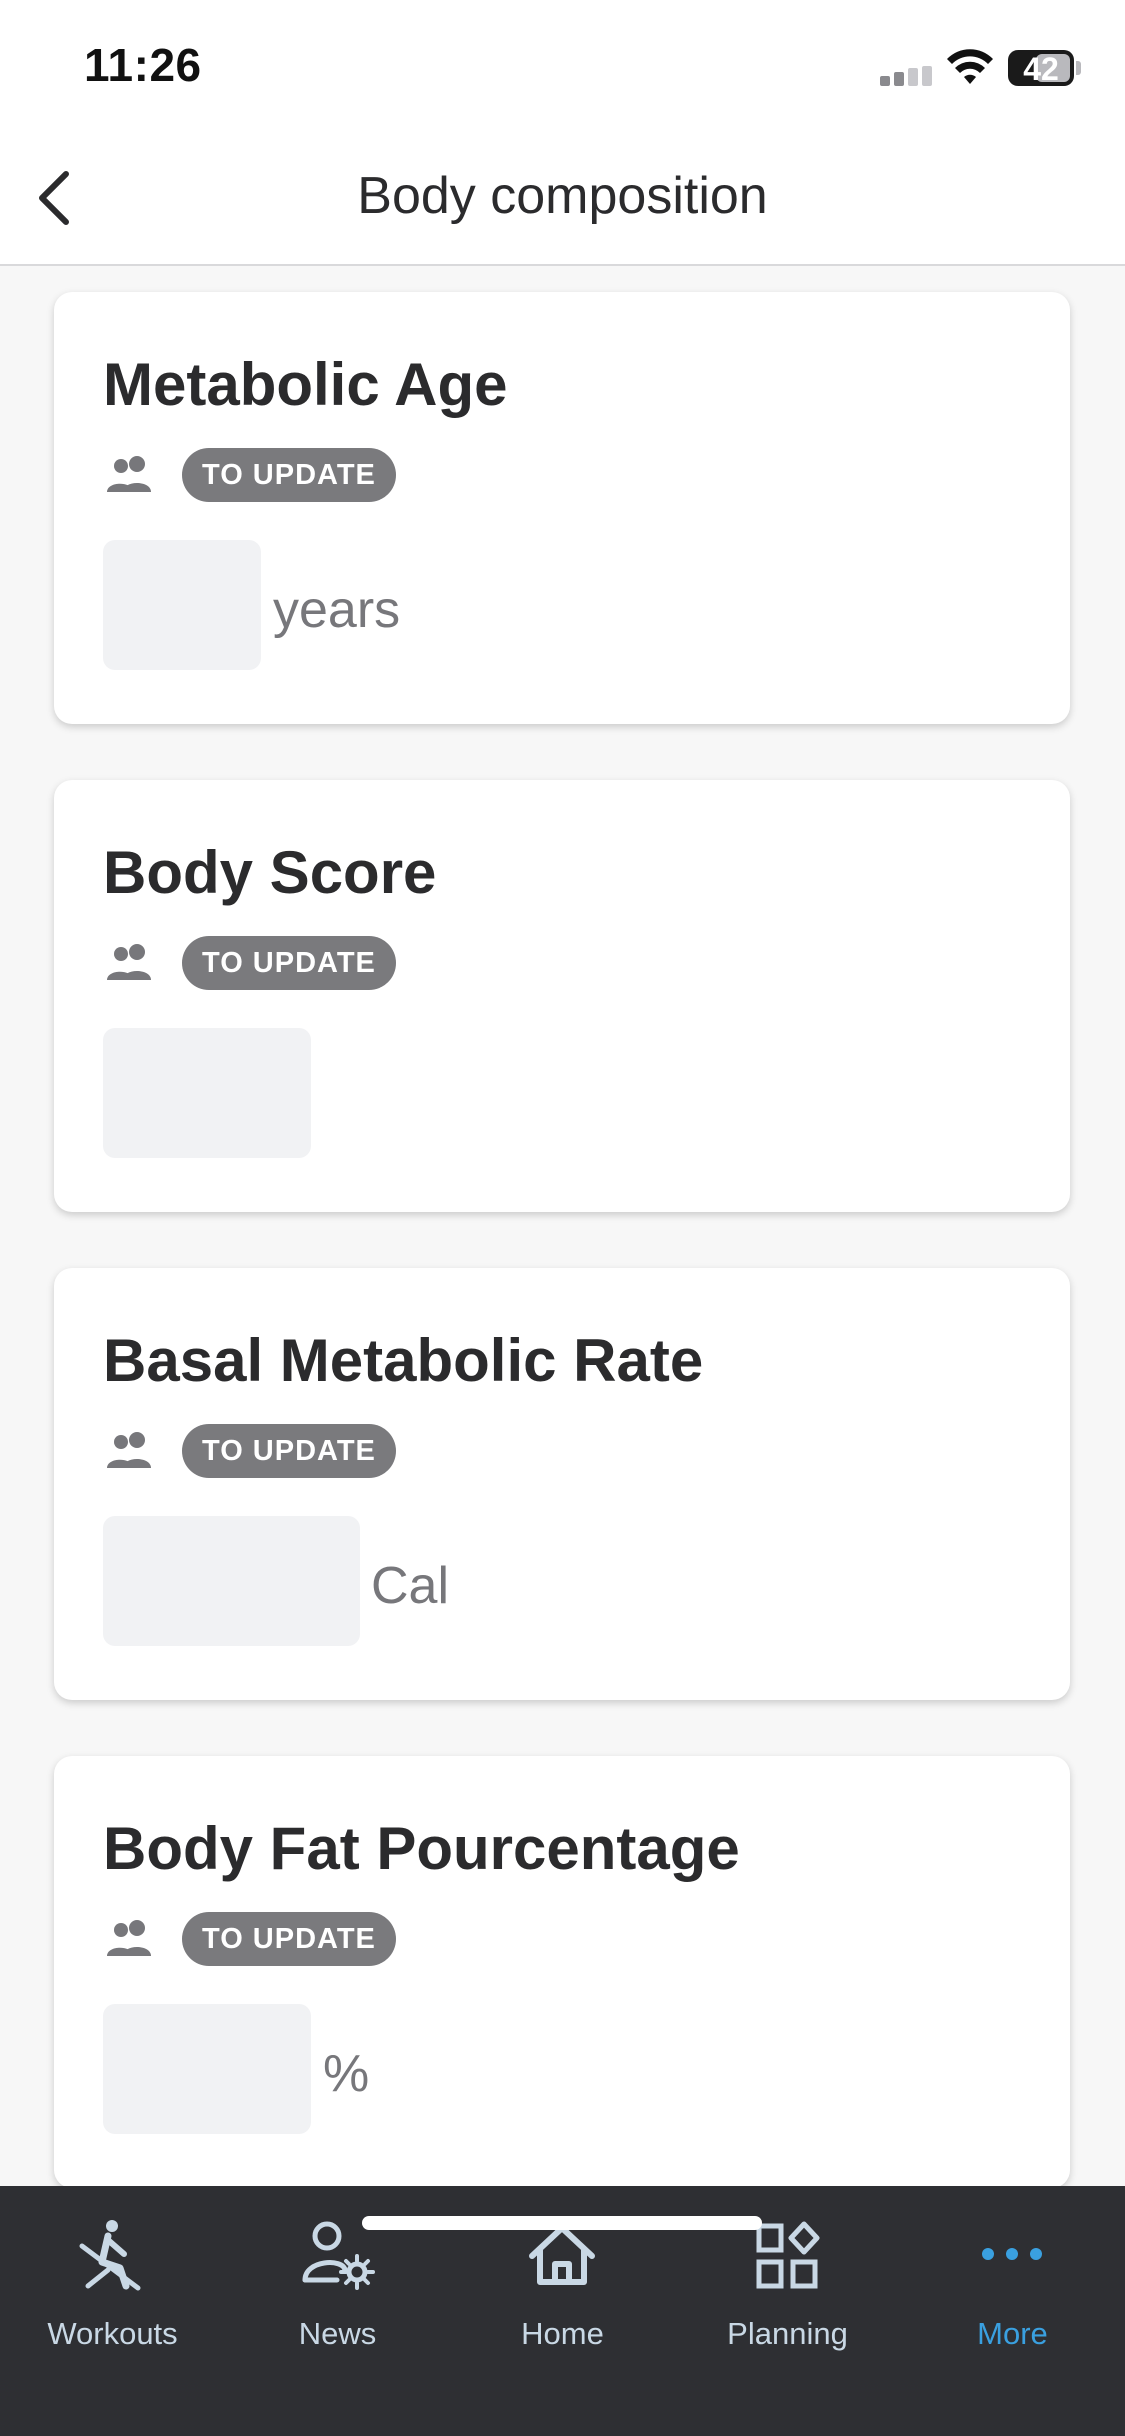 The image size is (1125, 2436). I want to click on card-title: Basal Metabolic Rate, so click(403, 1360).